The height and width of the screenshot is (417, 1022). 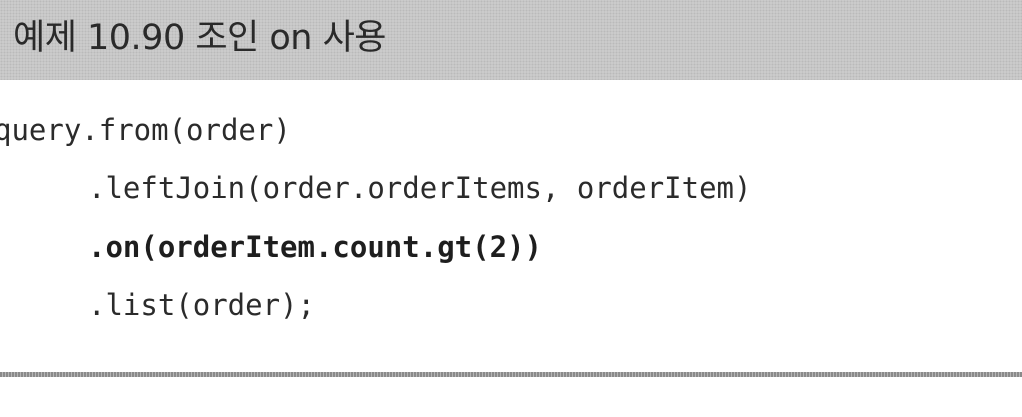 What do you see at coordinates (420, 188) in the screenshot?
I see `code-line: .leftJoin(order.orderItems, orderItem)` at bounding box center [420, 188].